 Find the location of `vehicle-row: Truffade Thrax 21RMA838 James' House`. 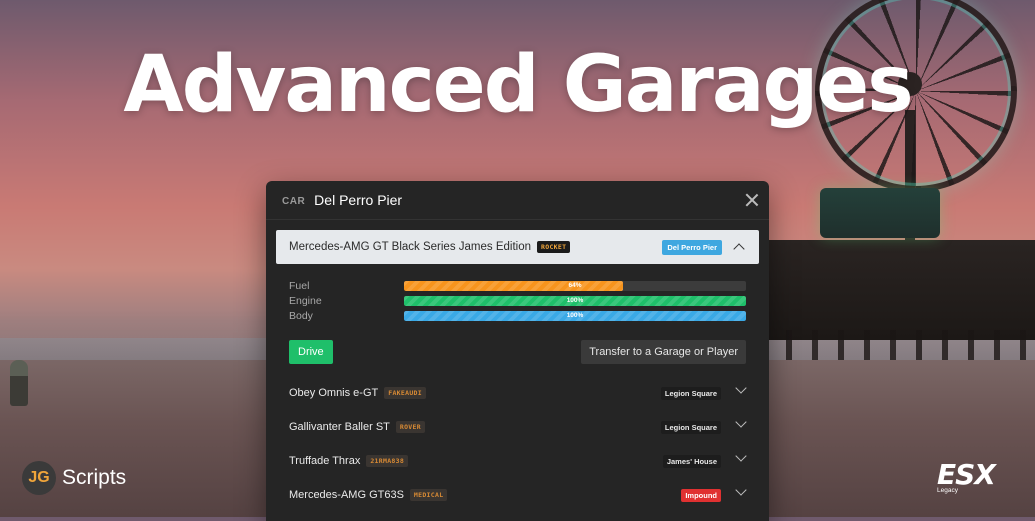

vehicle-row: Truffade Thrax 21RMA838 James' House is located at coordinates (517, 461).